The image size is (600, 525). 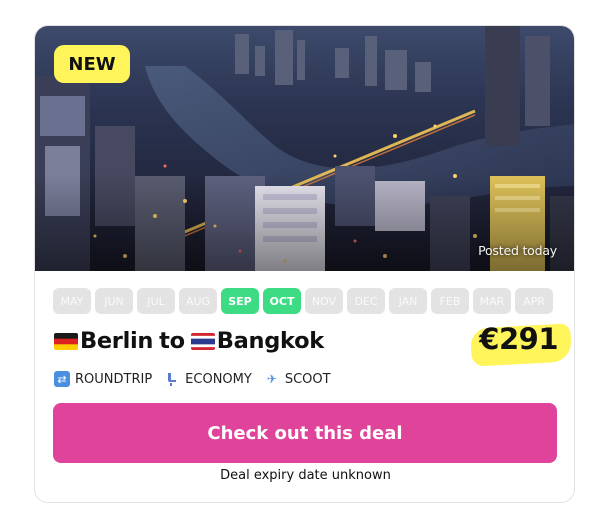 What do you see at coordinates (156, 301) in the screenshot?
I see `month-chip-jul: JUL` at bounding box center [156, 301].